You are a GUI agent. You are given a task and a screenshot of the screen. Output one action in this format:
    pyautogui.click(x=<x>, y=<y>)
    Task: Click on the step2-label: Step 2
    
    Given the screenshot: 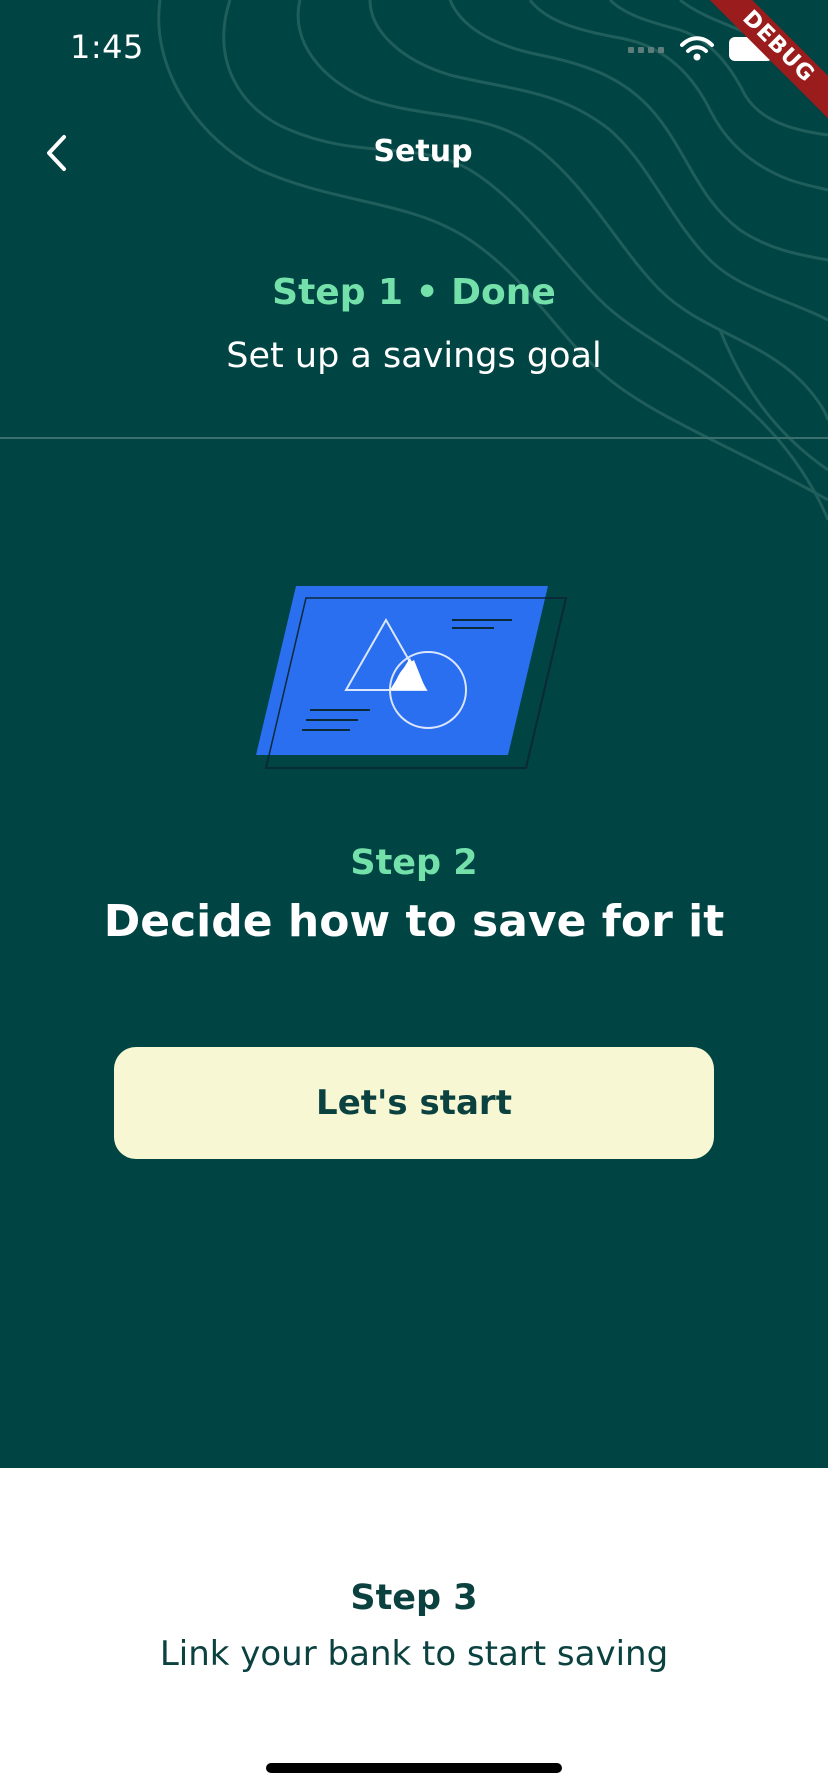 What is the action you would take?
    pyautogui.click(x=414, y=863)
    